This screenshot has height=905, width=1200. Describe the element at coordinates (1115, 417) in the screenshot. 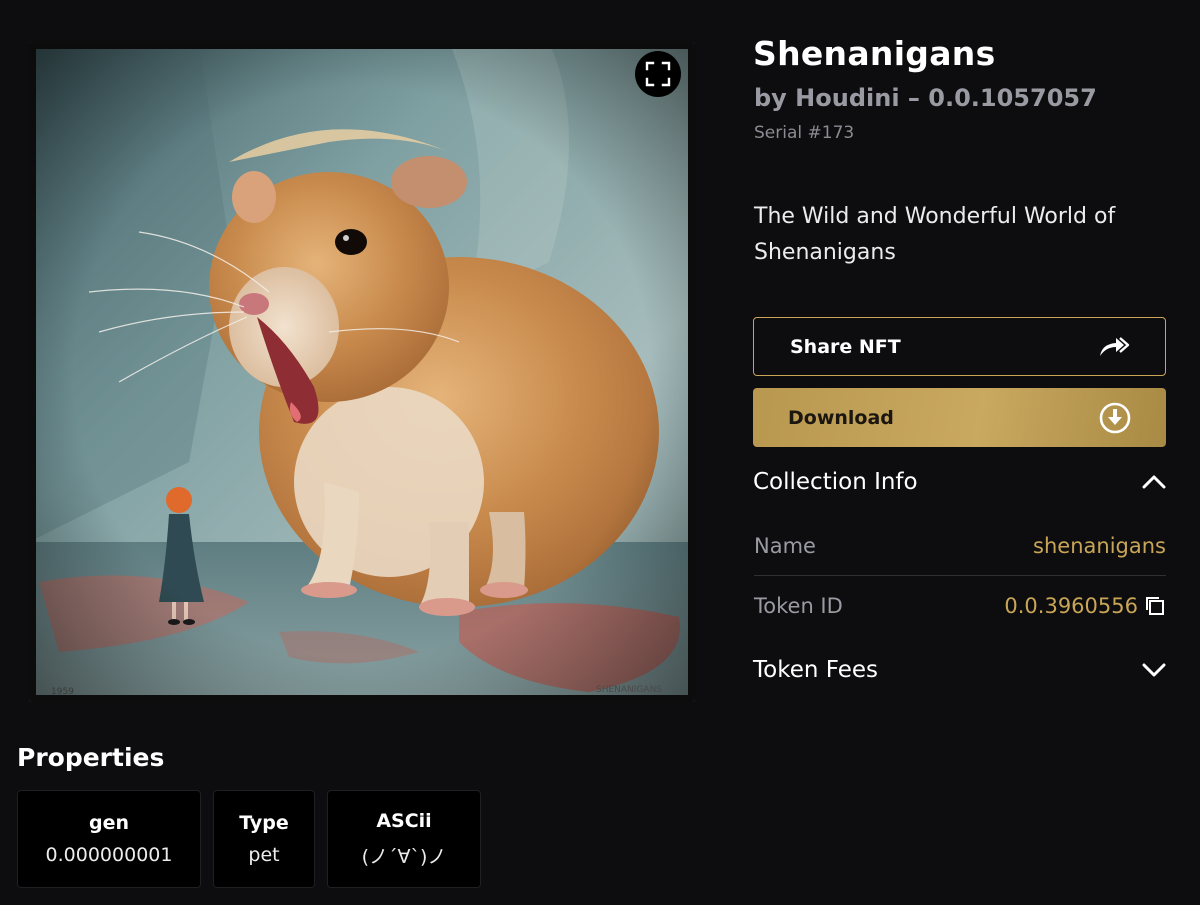

I see `download-circle-icon` at that location.